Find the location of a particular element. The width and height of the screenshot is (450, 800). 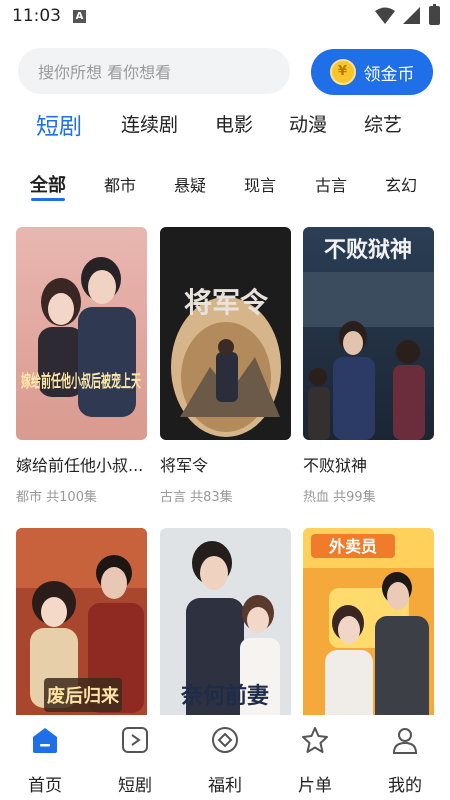

drama-genre: 古言 is located at coordinates (173, 497).